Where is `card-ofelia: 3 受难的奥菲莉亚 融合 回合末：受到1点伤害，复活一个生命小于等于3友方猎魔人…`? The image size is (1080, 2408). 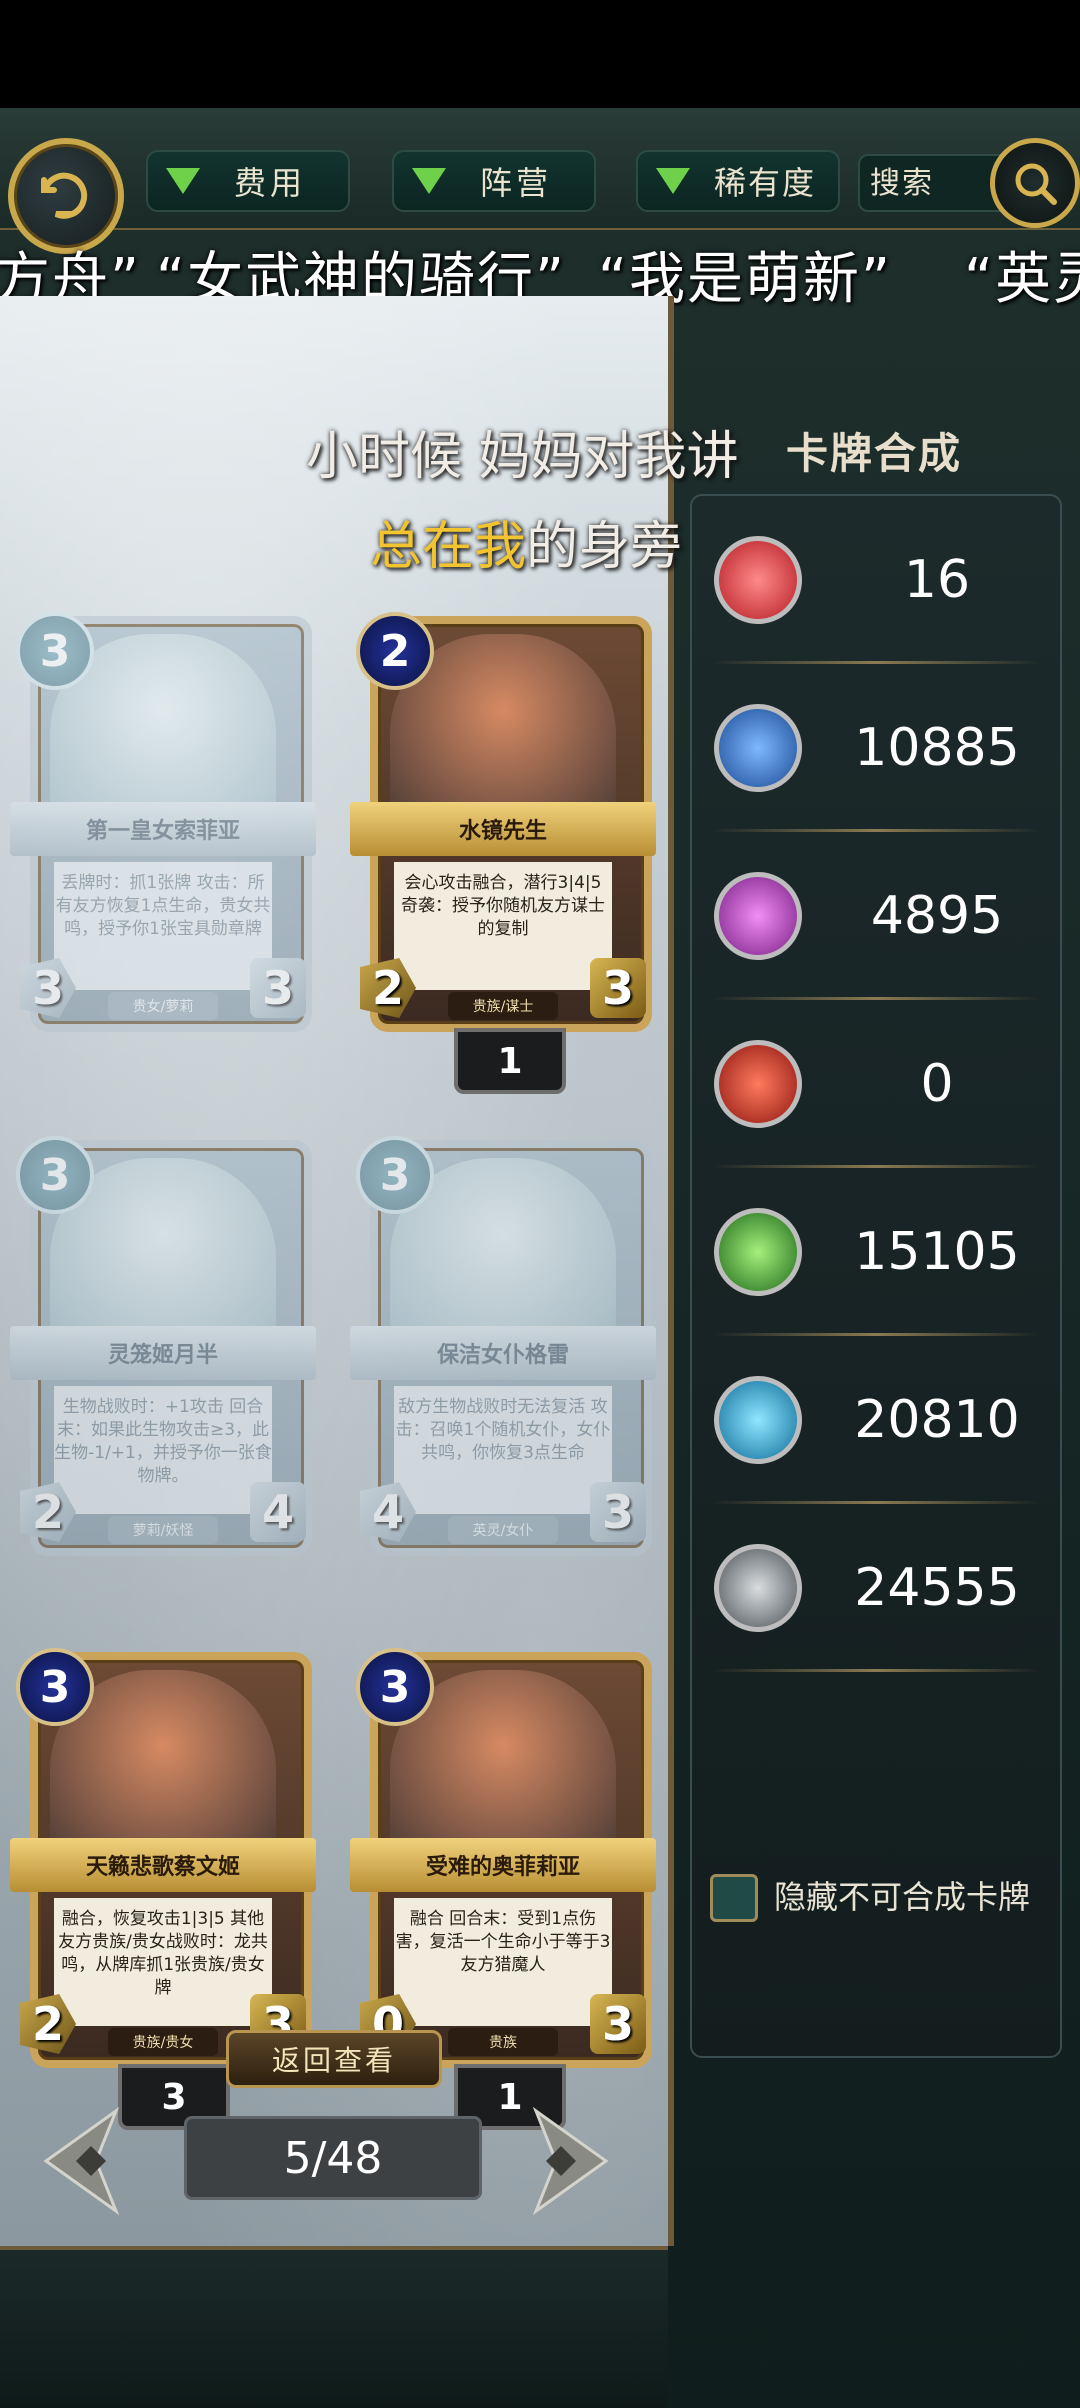
card-ofelia: 3 受难的奥菲莉亚 融合 回合末：受到1点伤害，复活一个生命小于等于3友方猎魔人… is located at coordinates (503, 1852).